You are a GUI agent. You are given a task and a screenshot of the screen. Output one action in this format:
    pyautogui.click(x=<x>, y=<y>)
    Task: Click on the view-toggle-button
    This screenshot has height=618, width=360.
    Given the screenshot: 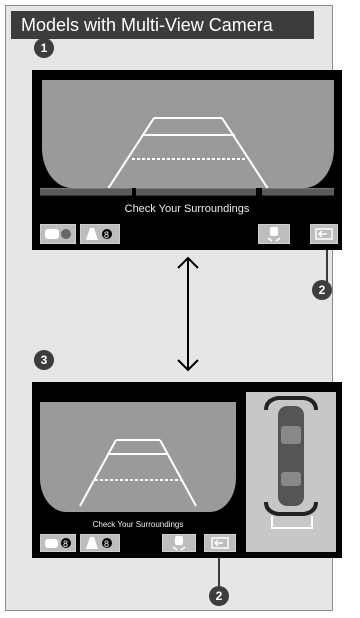 What is the action you would take?
    pyautogui.click(x=274, y=234)
    